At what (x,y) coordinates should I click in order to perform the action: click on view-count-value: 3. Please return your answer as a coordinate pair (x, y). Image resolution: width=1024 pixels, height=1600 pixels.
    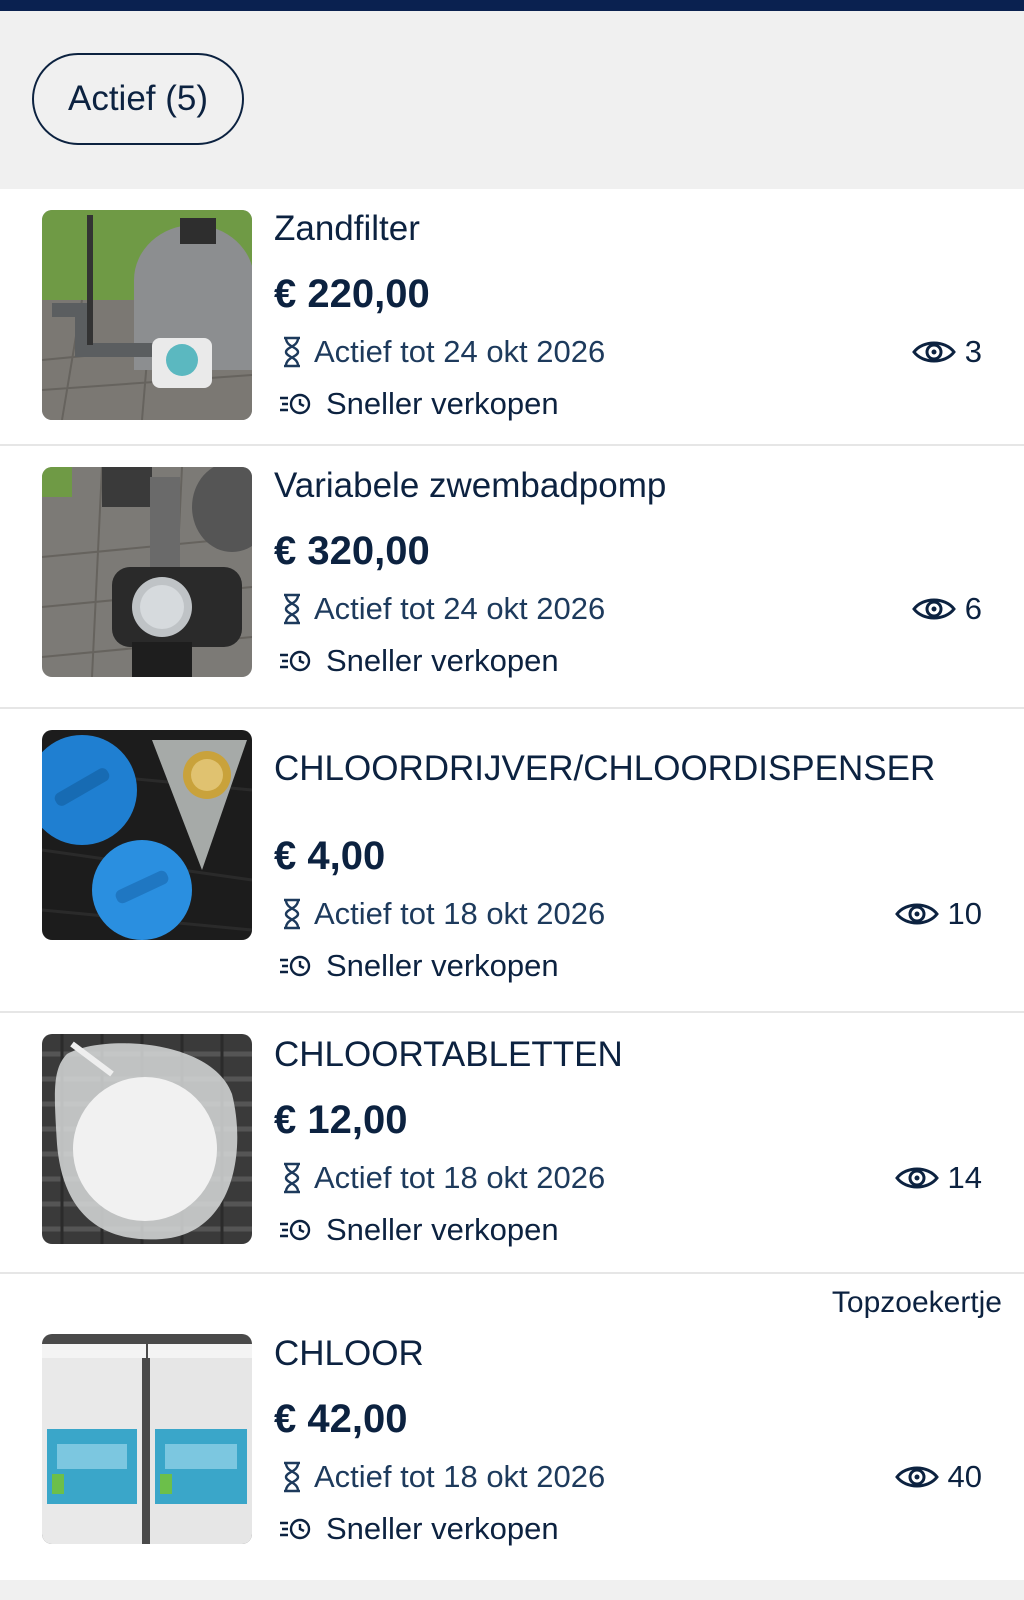
    Looking at the image, I should click on (973, 351).